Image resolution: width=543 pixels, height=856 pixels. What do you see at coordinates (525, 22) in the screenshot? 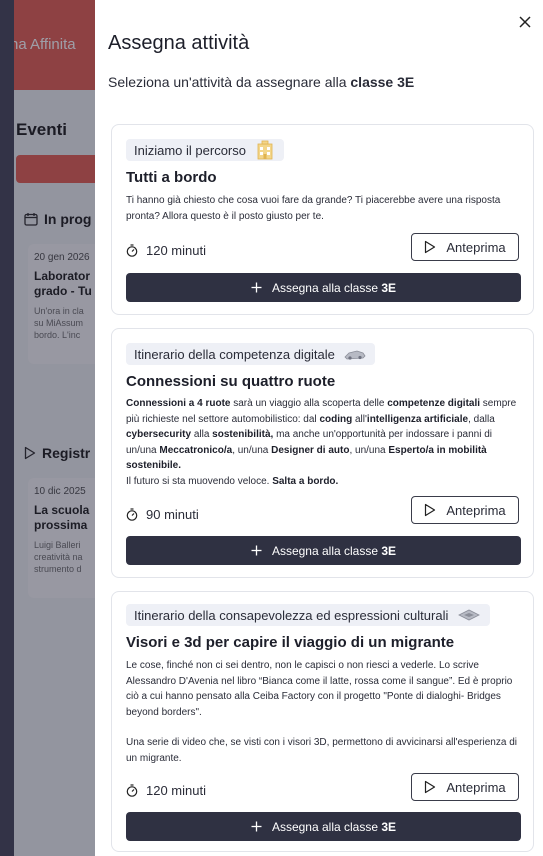
I see `close-icon` at bounding box center [525, 22].